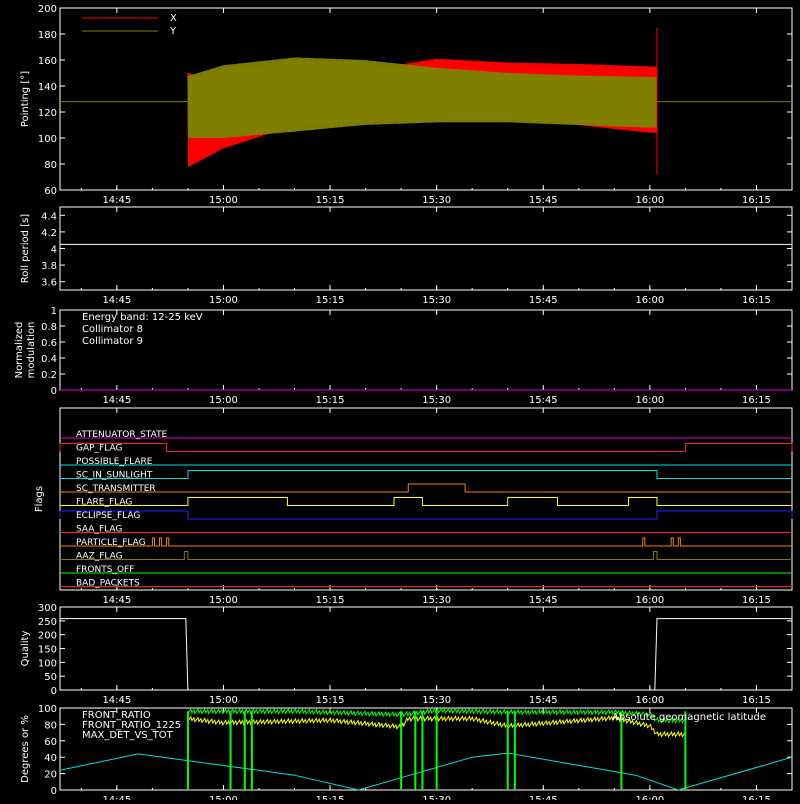 The image size is (800, 804). I want to click on roll-xtick-label: 16:15, so click(756, 300).